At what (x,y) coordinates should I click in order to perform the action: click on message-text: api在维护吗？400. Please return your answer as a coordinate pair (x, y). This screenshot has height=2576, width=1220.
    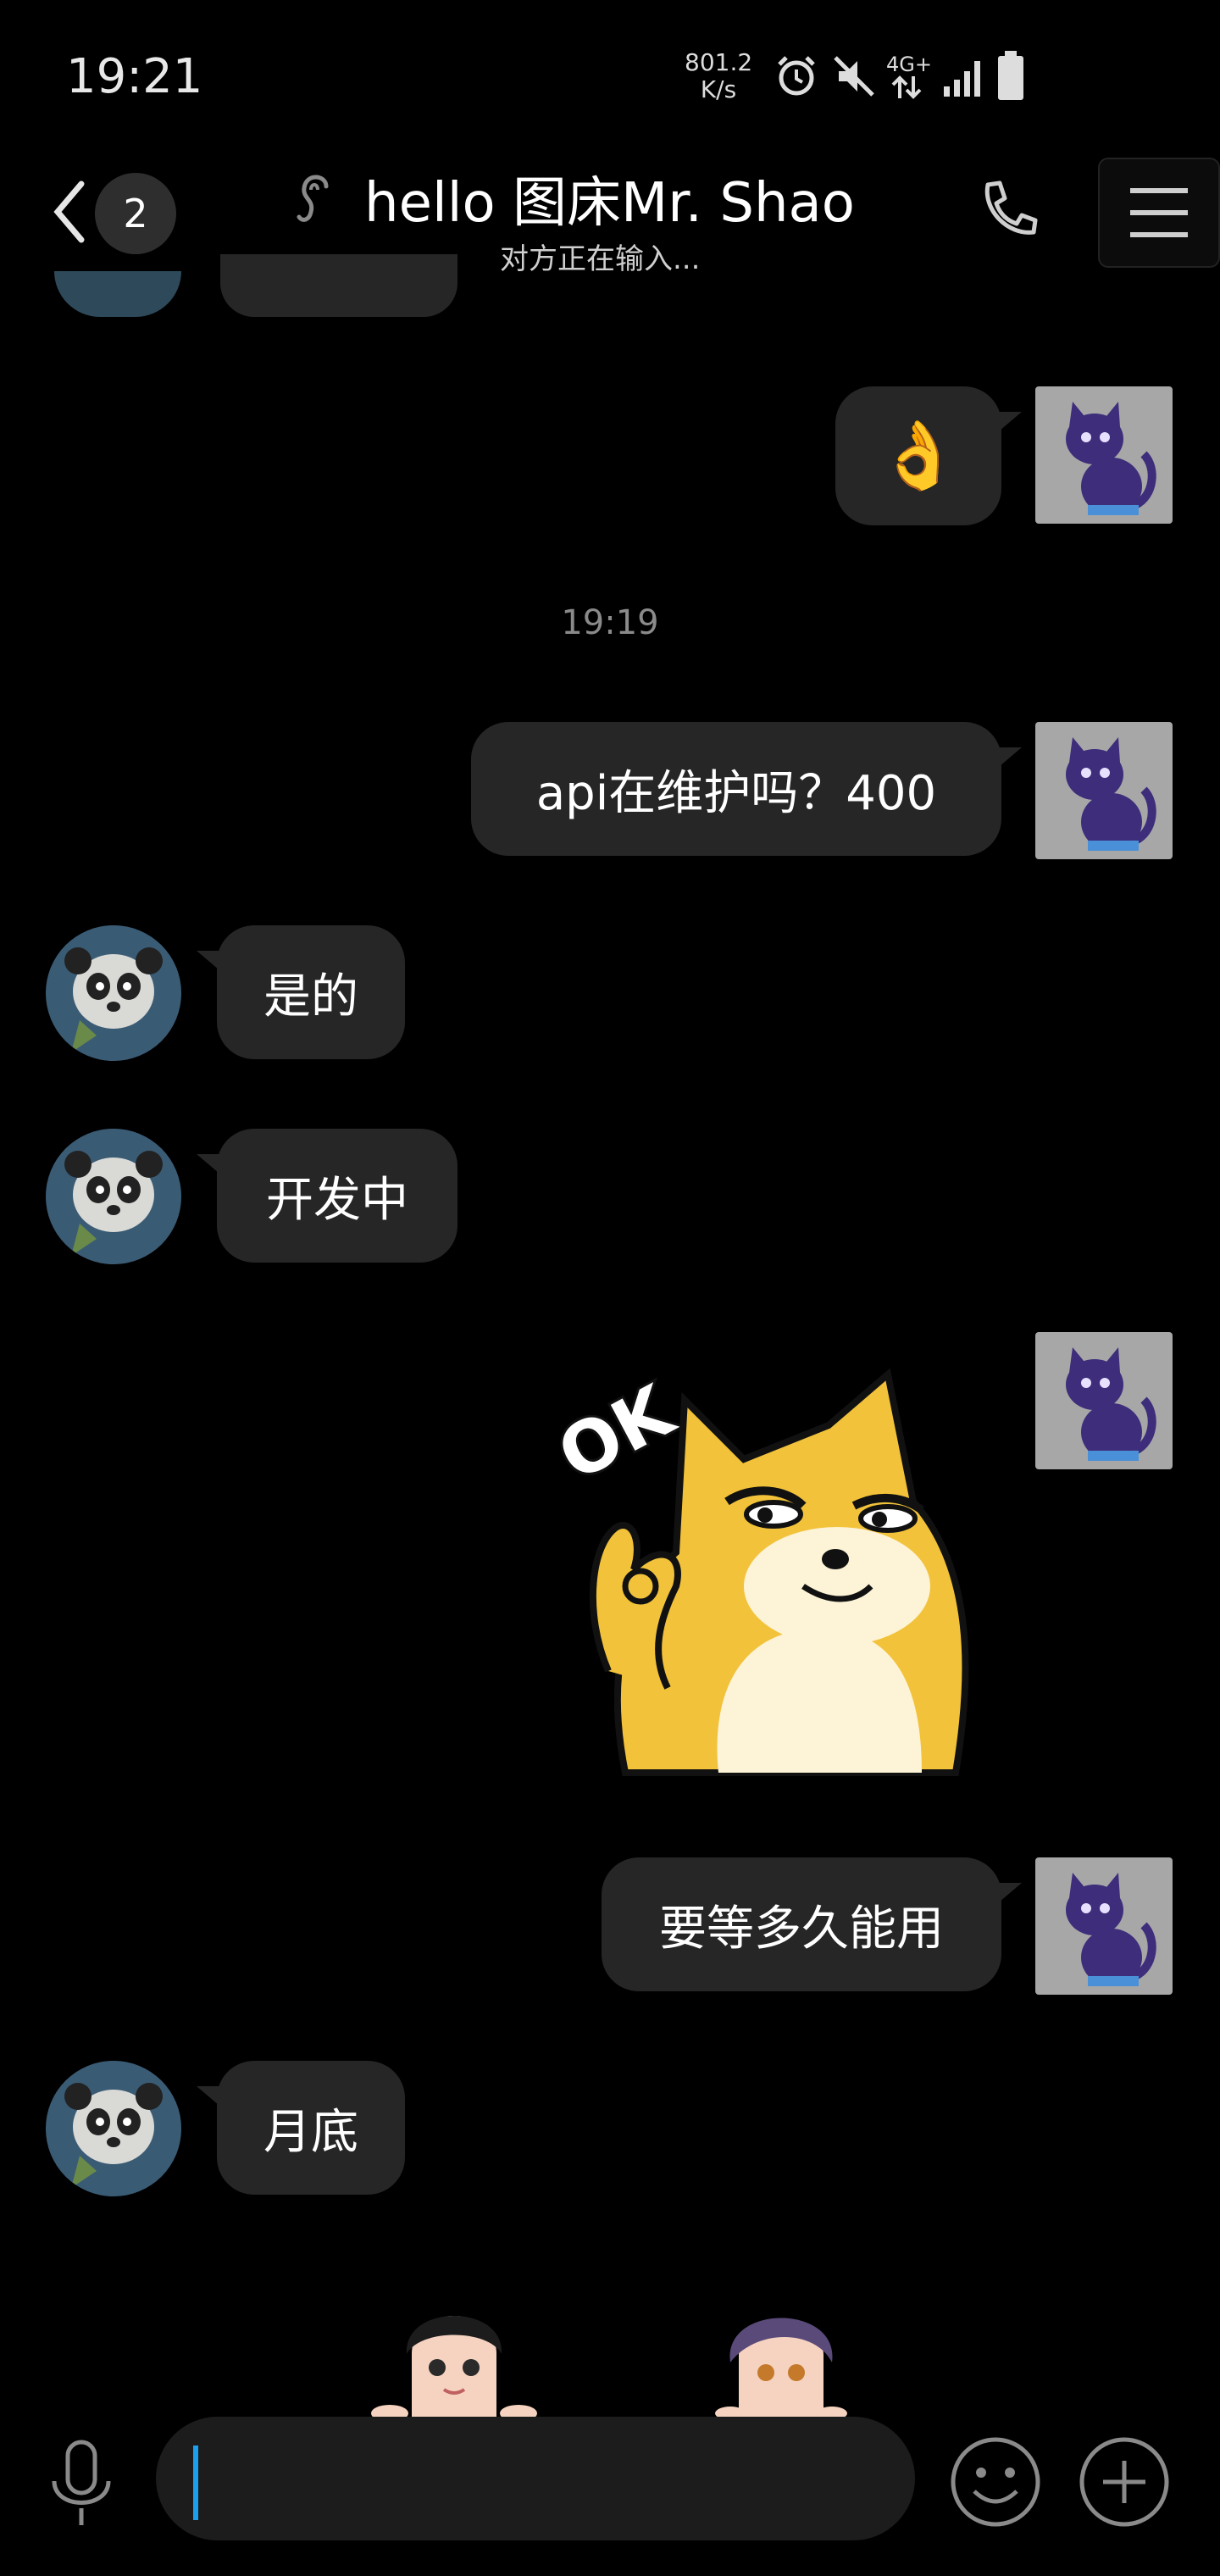
    Looking at the image, I should click on (736, 793).